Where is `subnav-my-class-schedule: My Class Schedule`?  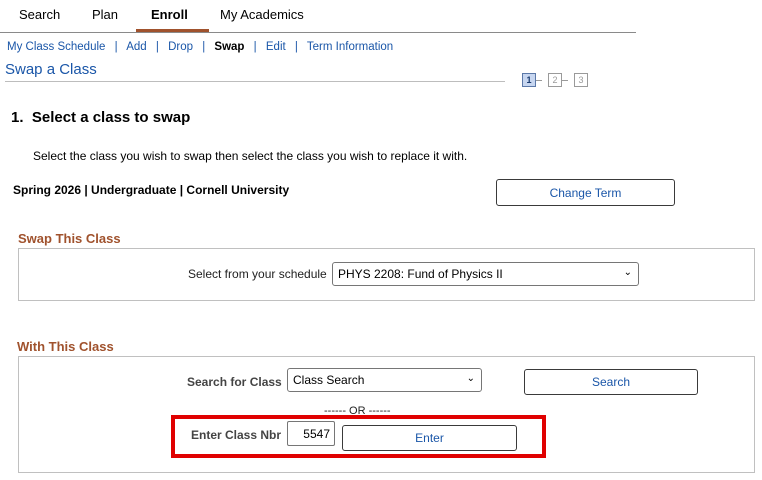 subnav-my-class-schedule: My Class Schedule is located at coordinates (56, 47).